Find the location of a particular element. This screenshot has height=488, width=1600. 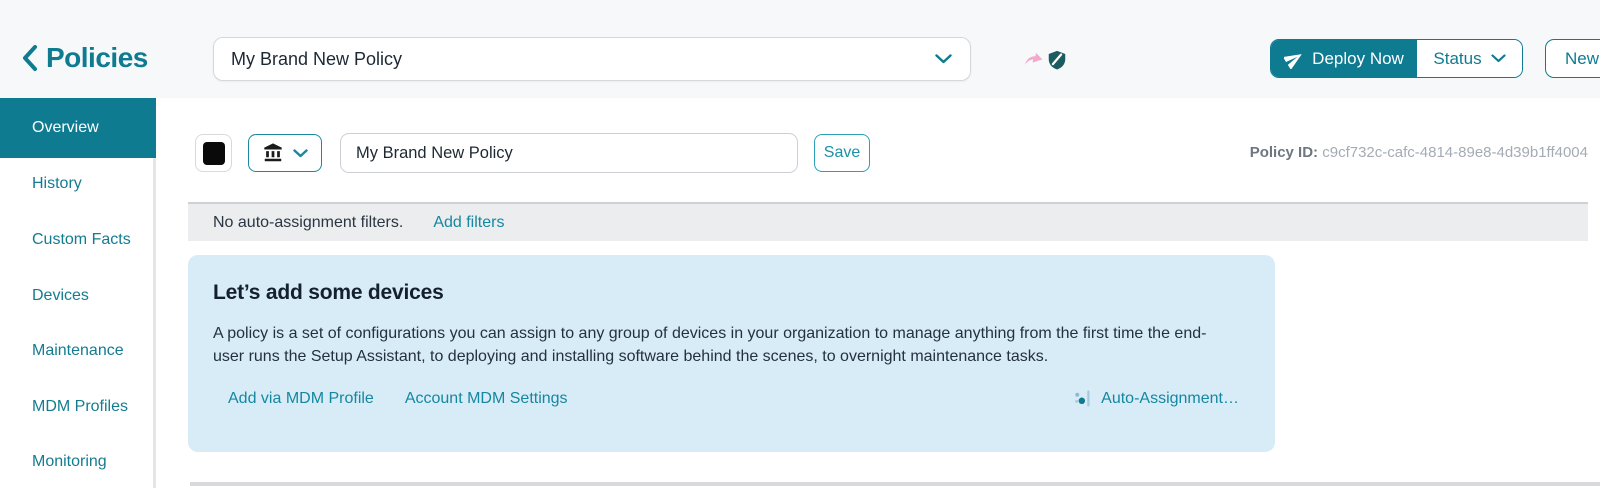

sidebar-item-label: Custom Facts is located at coordinates (81, 239).